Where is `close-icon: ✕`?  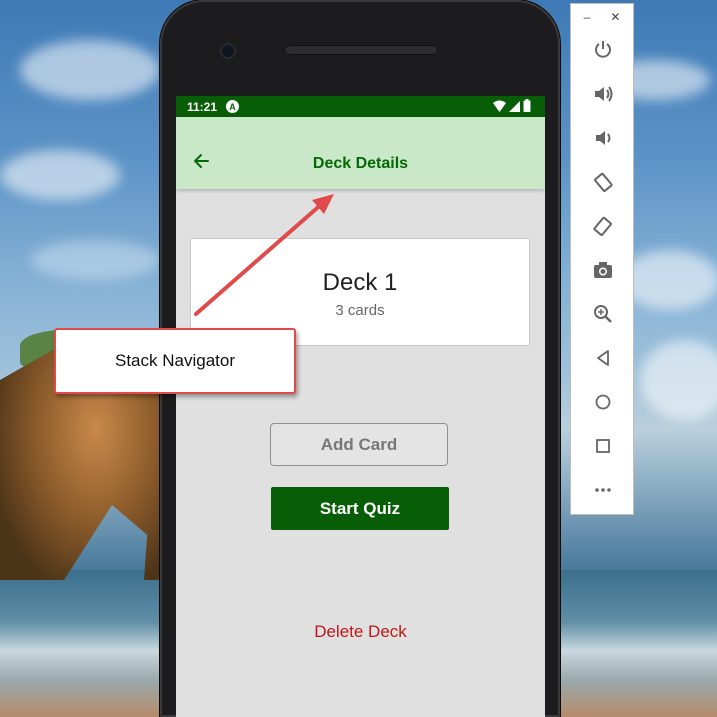
close-icon: ✕ is located at coordinates (615, 17).